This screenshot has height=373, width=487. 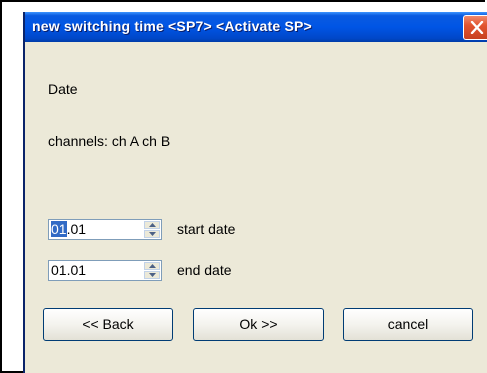 I want to click on end-date-spin-buttons, so click(x=152, y=270).